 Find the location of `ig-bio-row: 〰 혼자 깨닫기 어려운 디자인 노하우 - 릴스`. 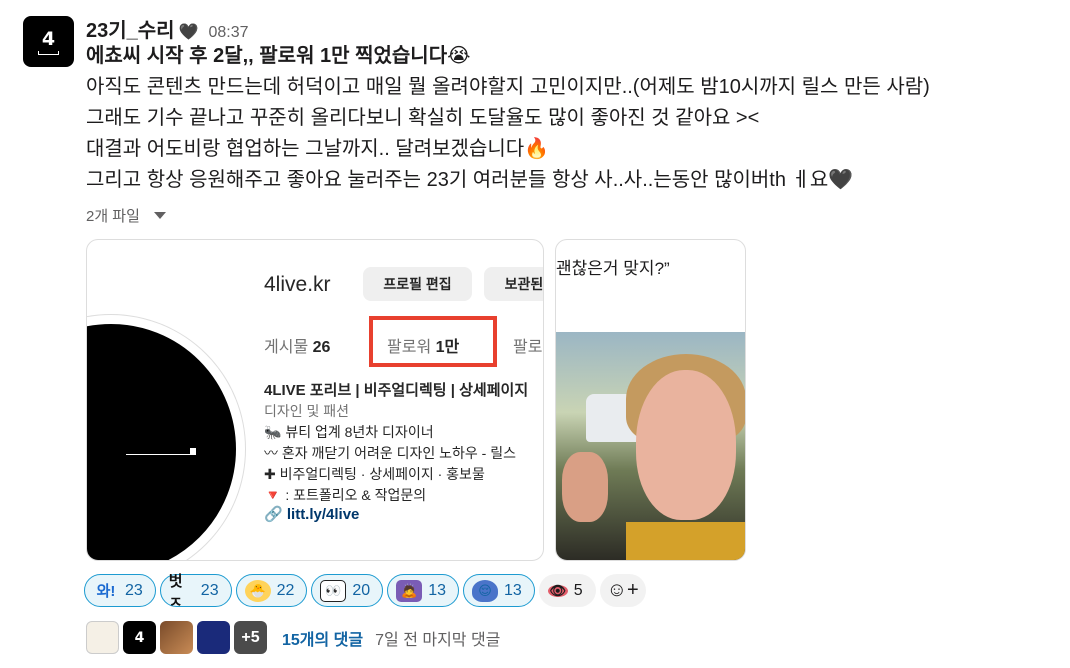

ig-bio-row: 〰 혼자 깨닫기 어려운 디자인 노하우 - 릴스 is located at coordinates (390, 453).